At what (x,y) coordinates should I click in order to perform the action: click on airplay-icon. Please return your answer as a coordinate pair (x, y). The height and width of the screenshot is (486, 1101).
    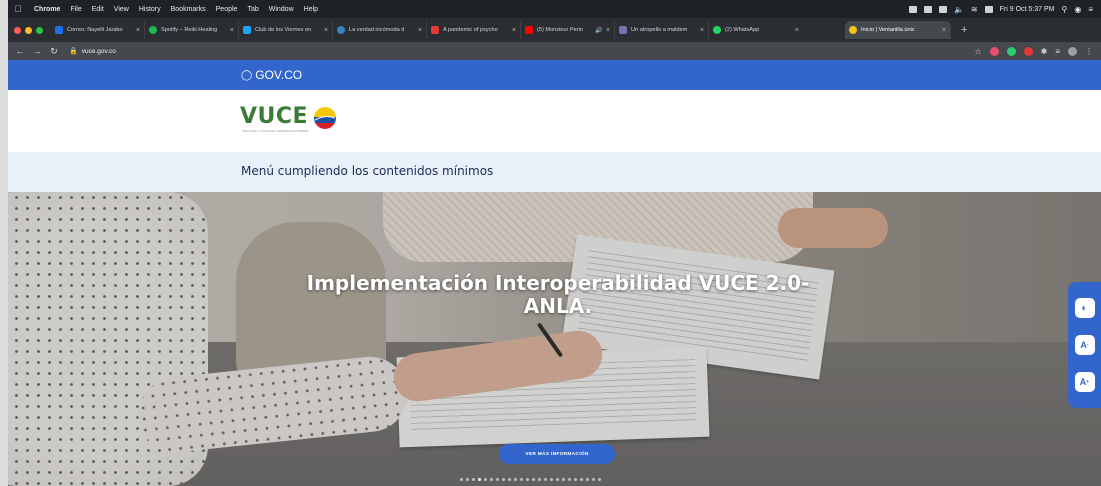
    Looking at the image, I should click on (942, 9).